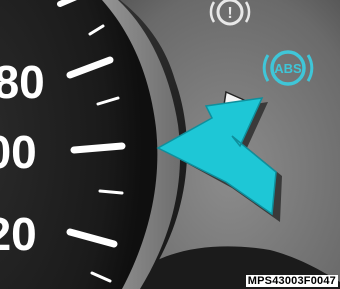 The image size is (340, 289). Describe the element at coordinates (291, 281) in the screenshot. I see `figure-code: MPS43003F0047` at that location.